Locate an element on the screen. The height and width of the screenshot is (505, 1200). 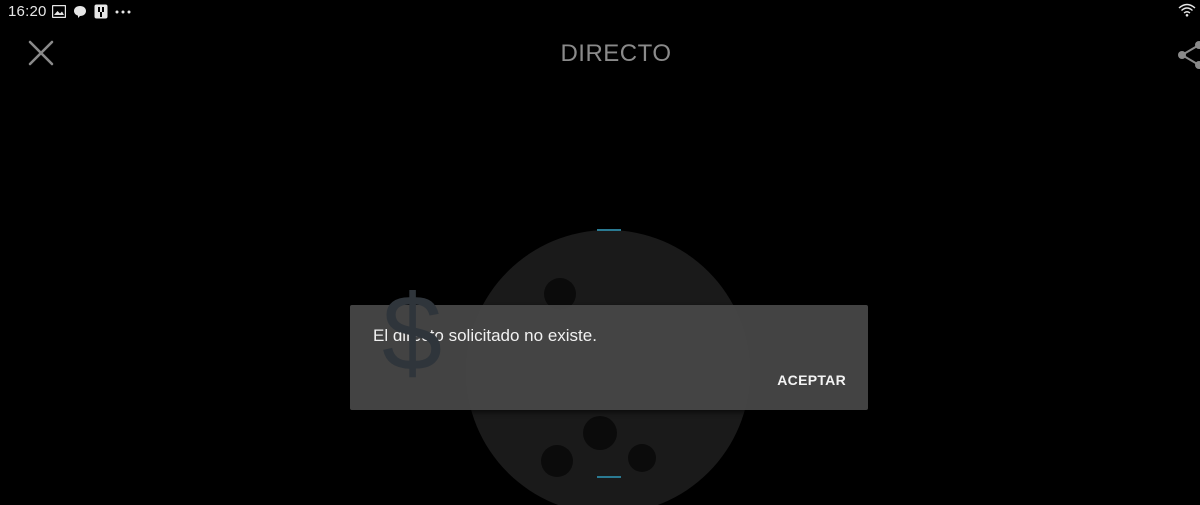
player-background-art is located at coordinates (608, 367).